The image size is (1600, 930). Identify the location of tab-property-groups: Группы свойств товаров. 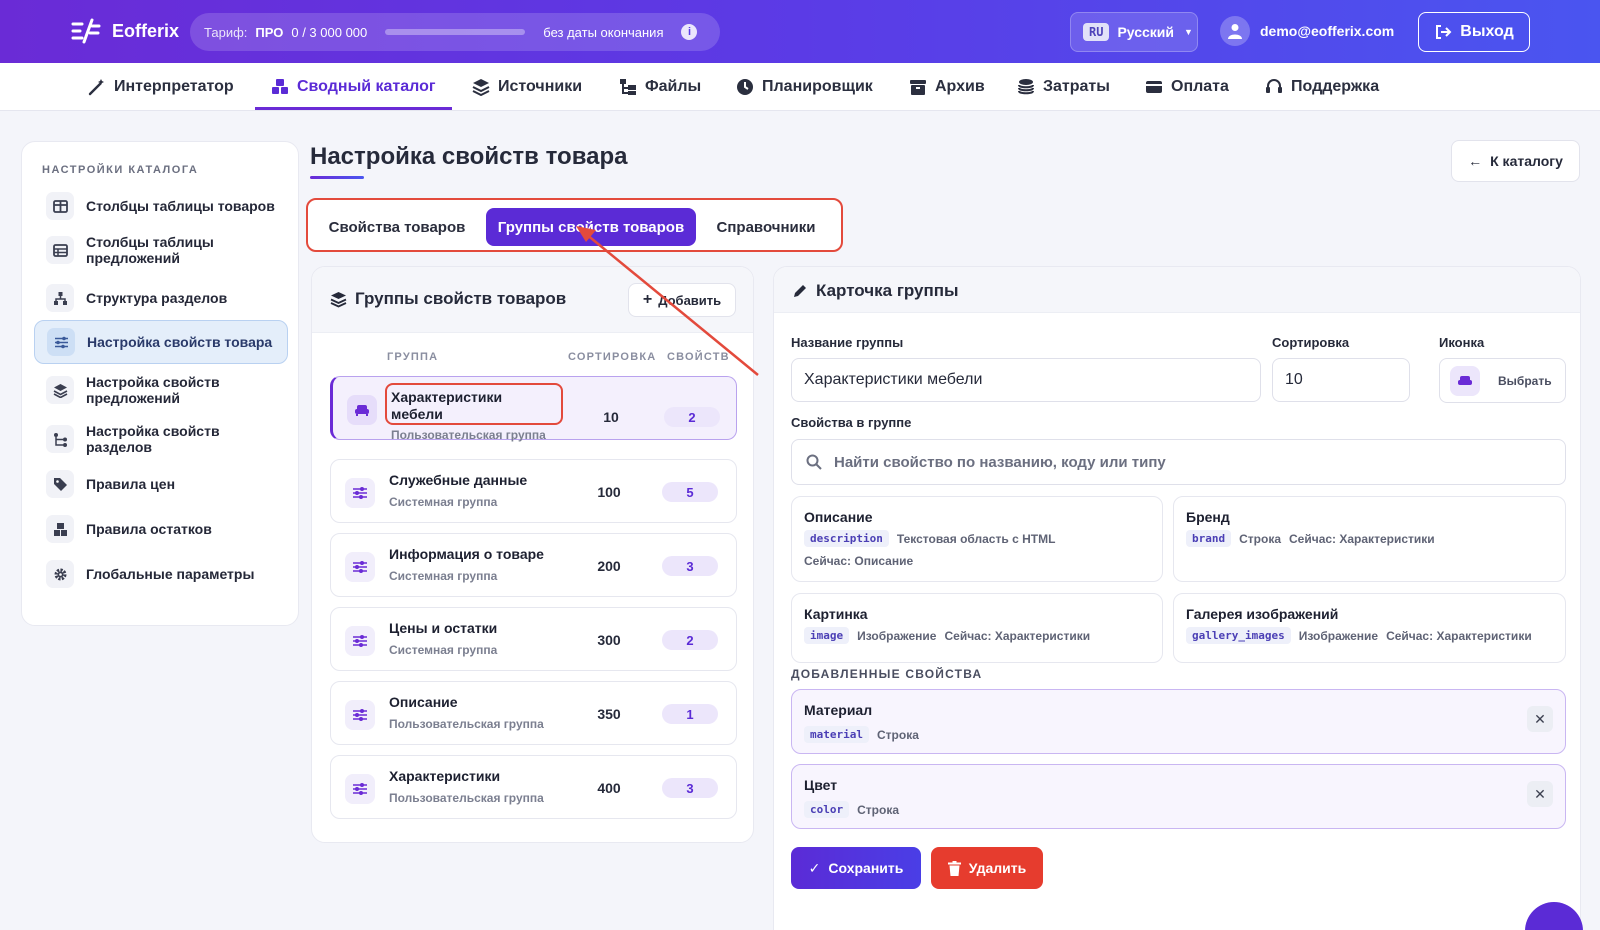
(591, 227).